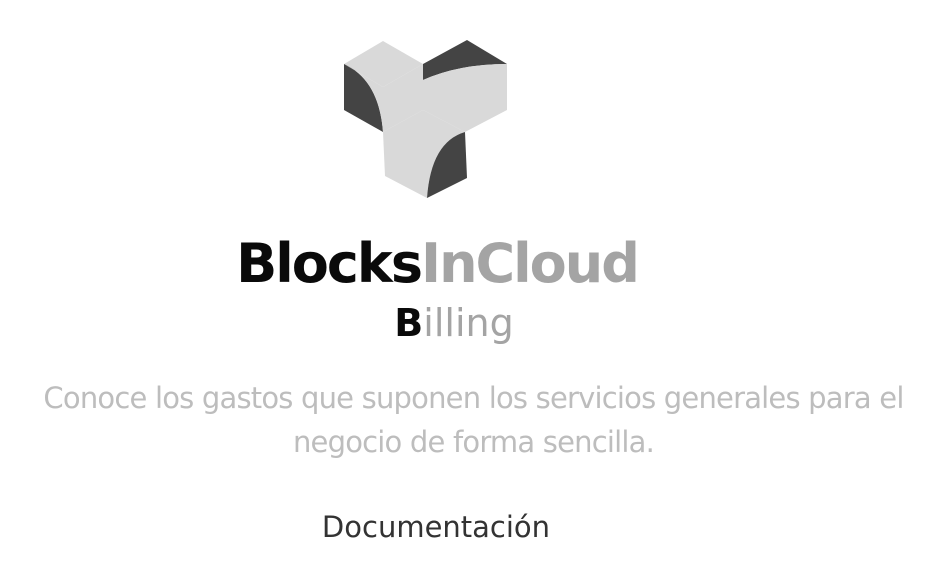 The height and width of the screenshot is (585, 947). I want to click on product-name-initial: B, so click(409, 323).